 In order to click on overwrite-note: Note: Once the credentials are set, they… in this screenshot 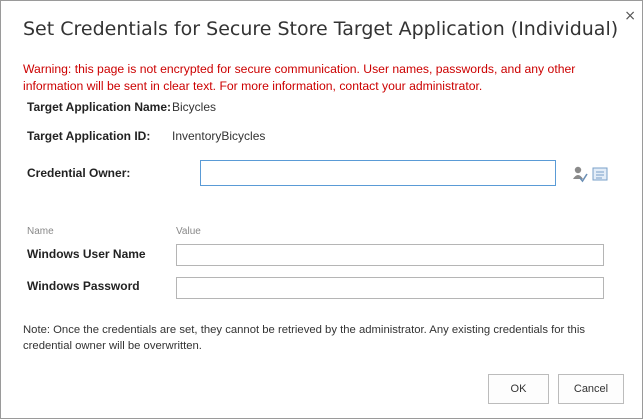, I will do `click(304, 338)`.